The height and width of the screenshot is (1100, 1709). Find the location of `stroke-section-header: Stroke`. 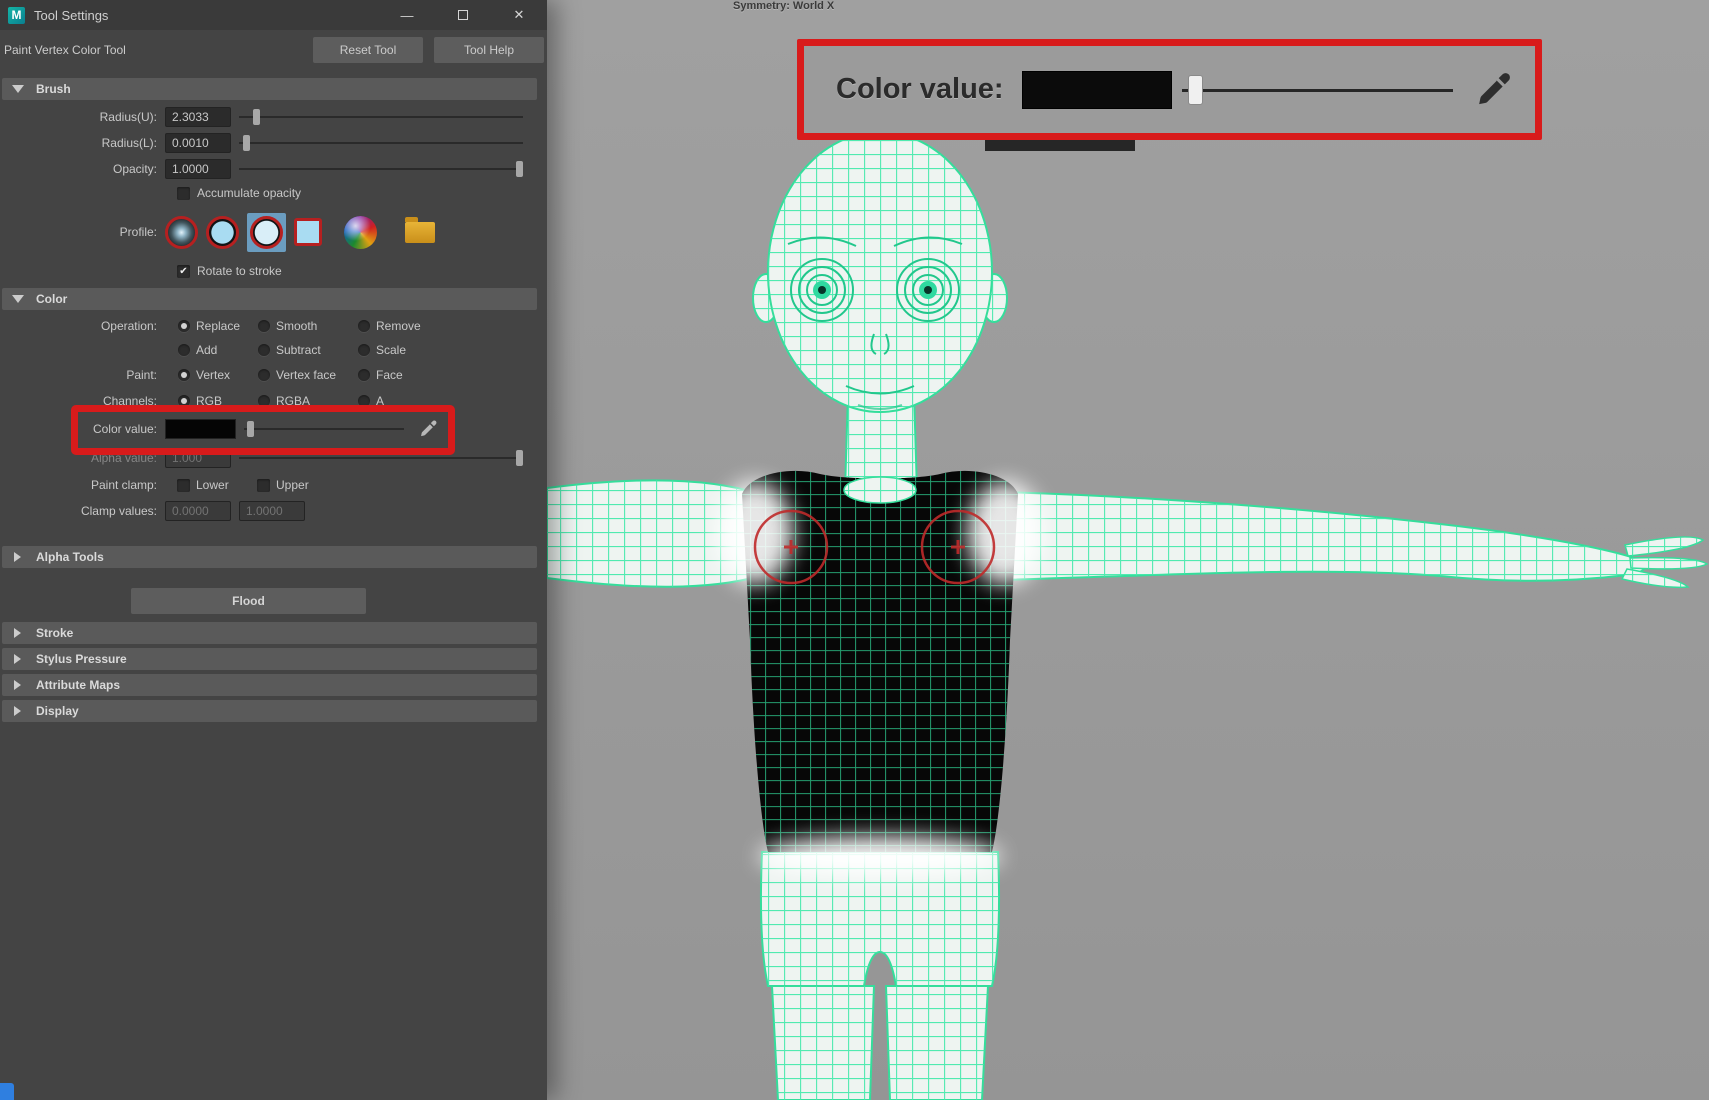

stroke-section-header: Stroke is located at coordinates (269, 633).